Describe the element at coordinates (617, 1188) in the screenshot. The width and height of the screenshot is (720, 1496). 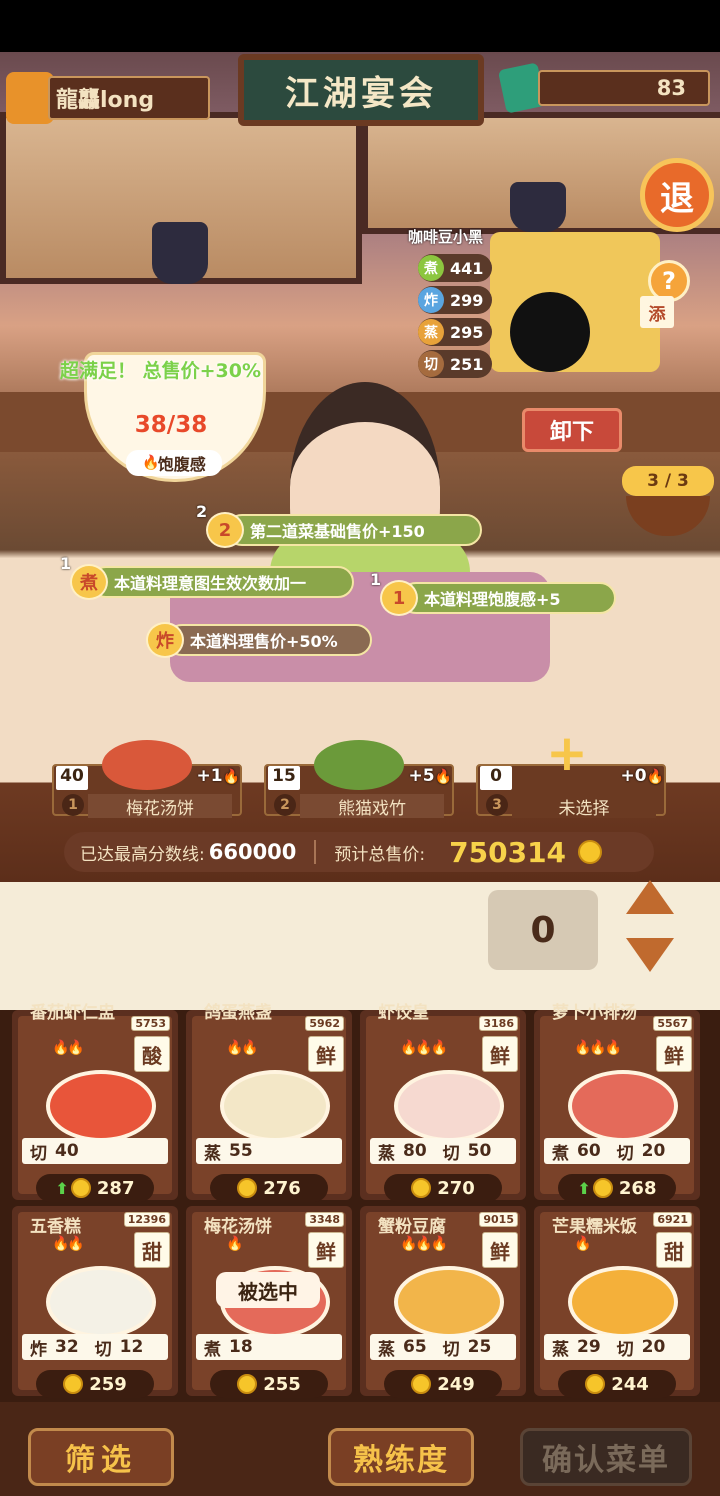
I see `dish-price: ⬆ 268` at that location.